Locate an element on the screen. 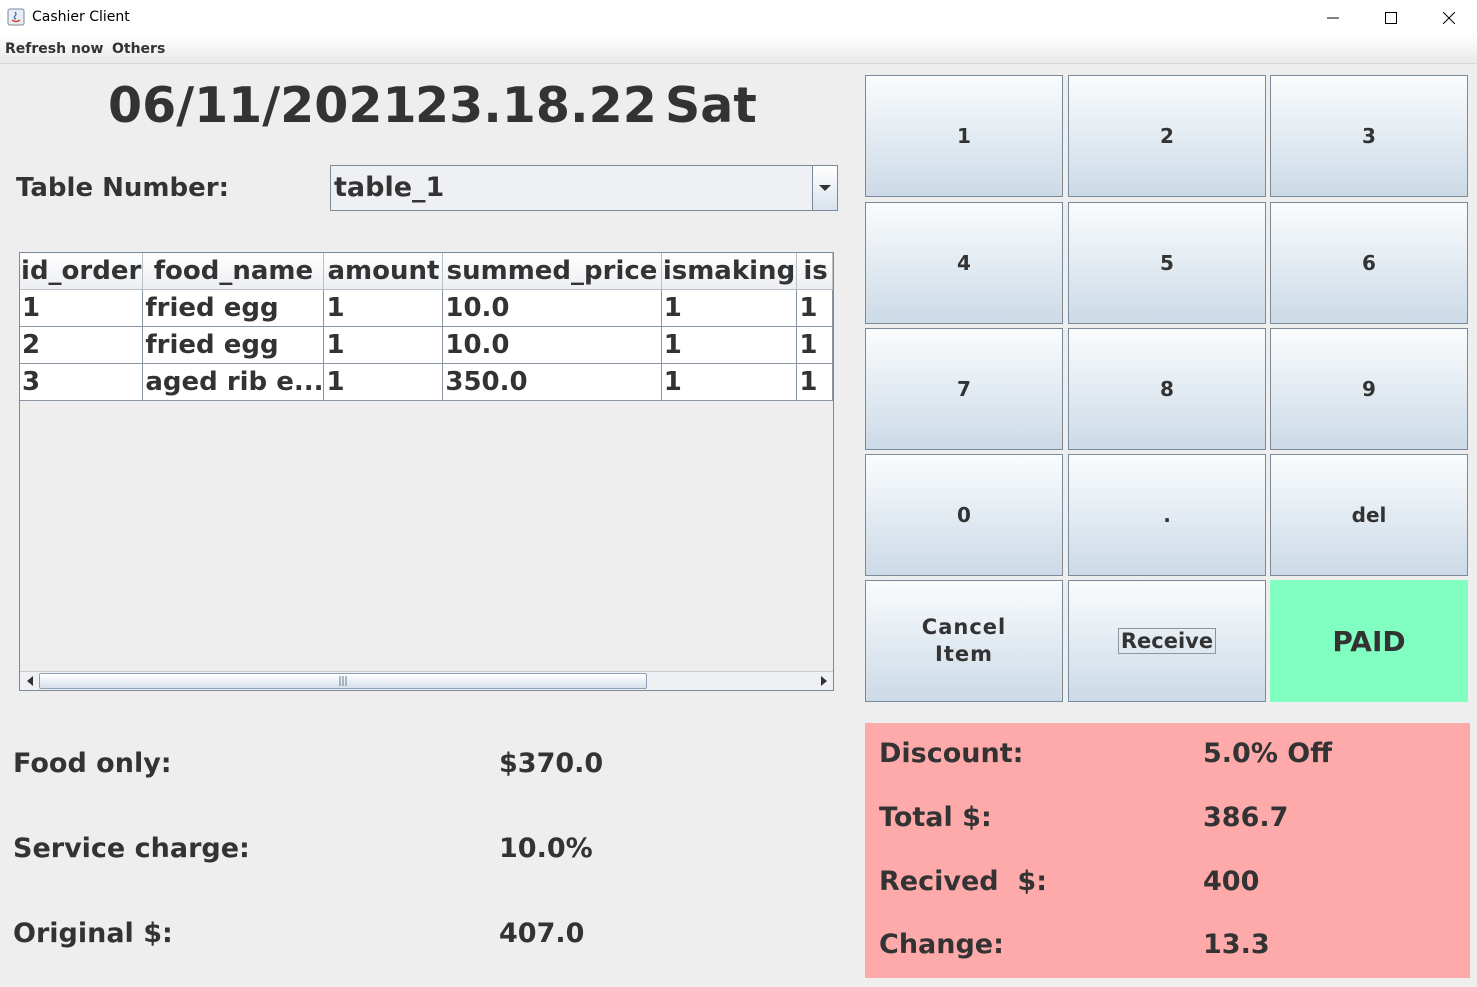  table-number-select: table_1 is located at coordinates (584, 188).